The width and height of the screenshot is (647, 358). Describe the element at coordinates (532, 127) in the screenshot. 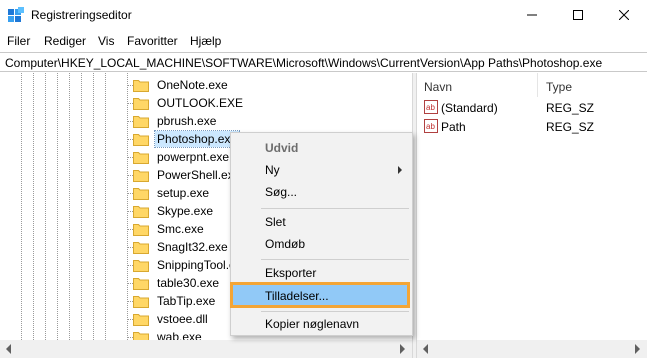

I see `value-row: ab Path REG_SZ` at that location.